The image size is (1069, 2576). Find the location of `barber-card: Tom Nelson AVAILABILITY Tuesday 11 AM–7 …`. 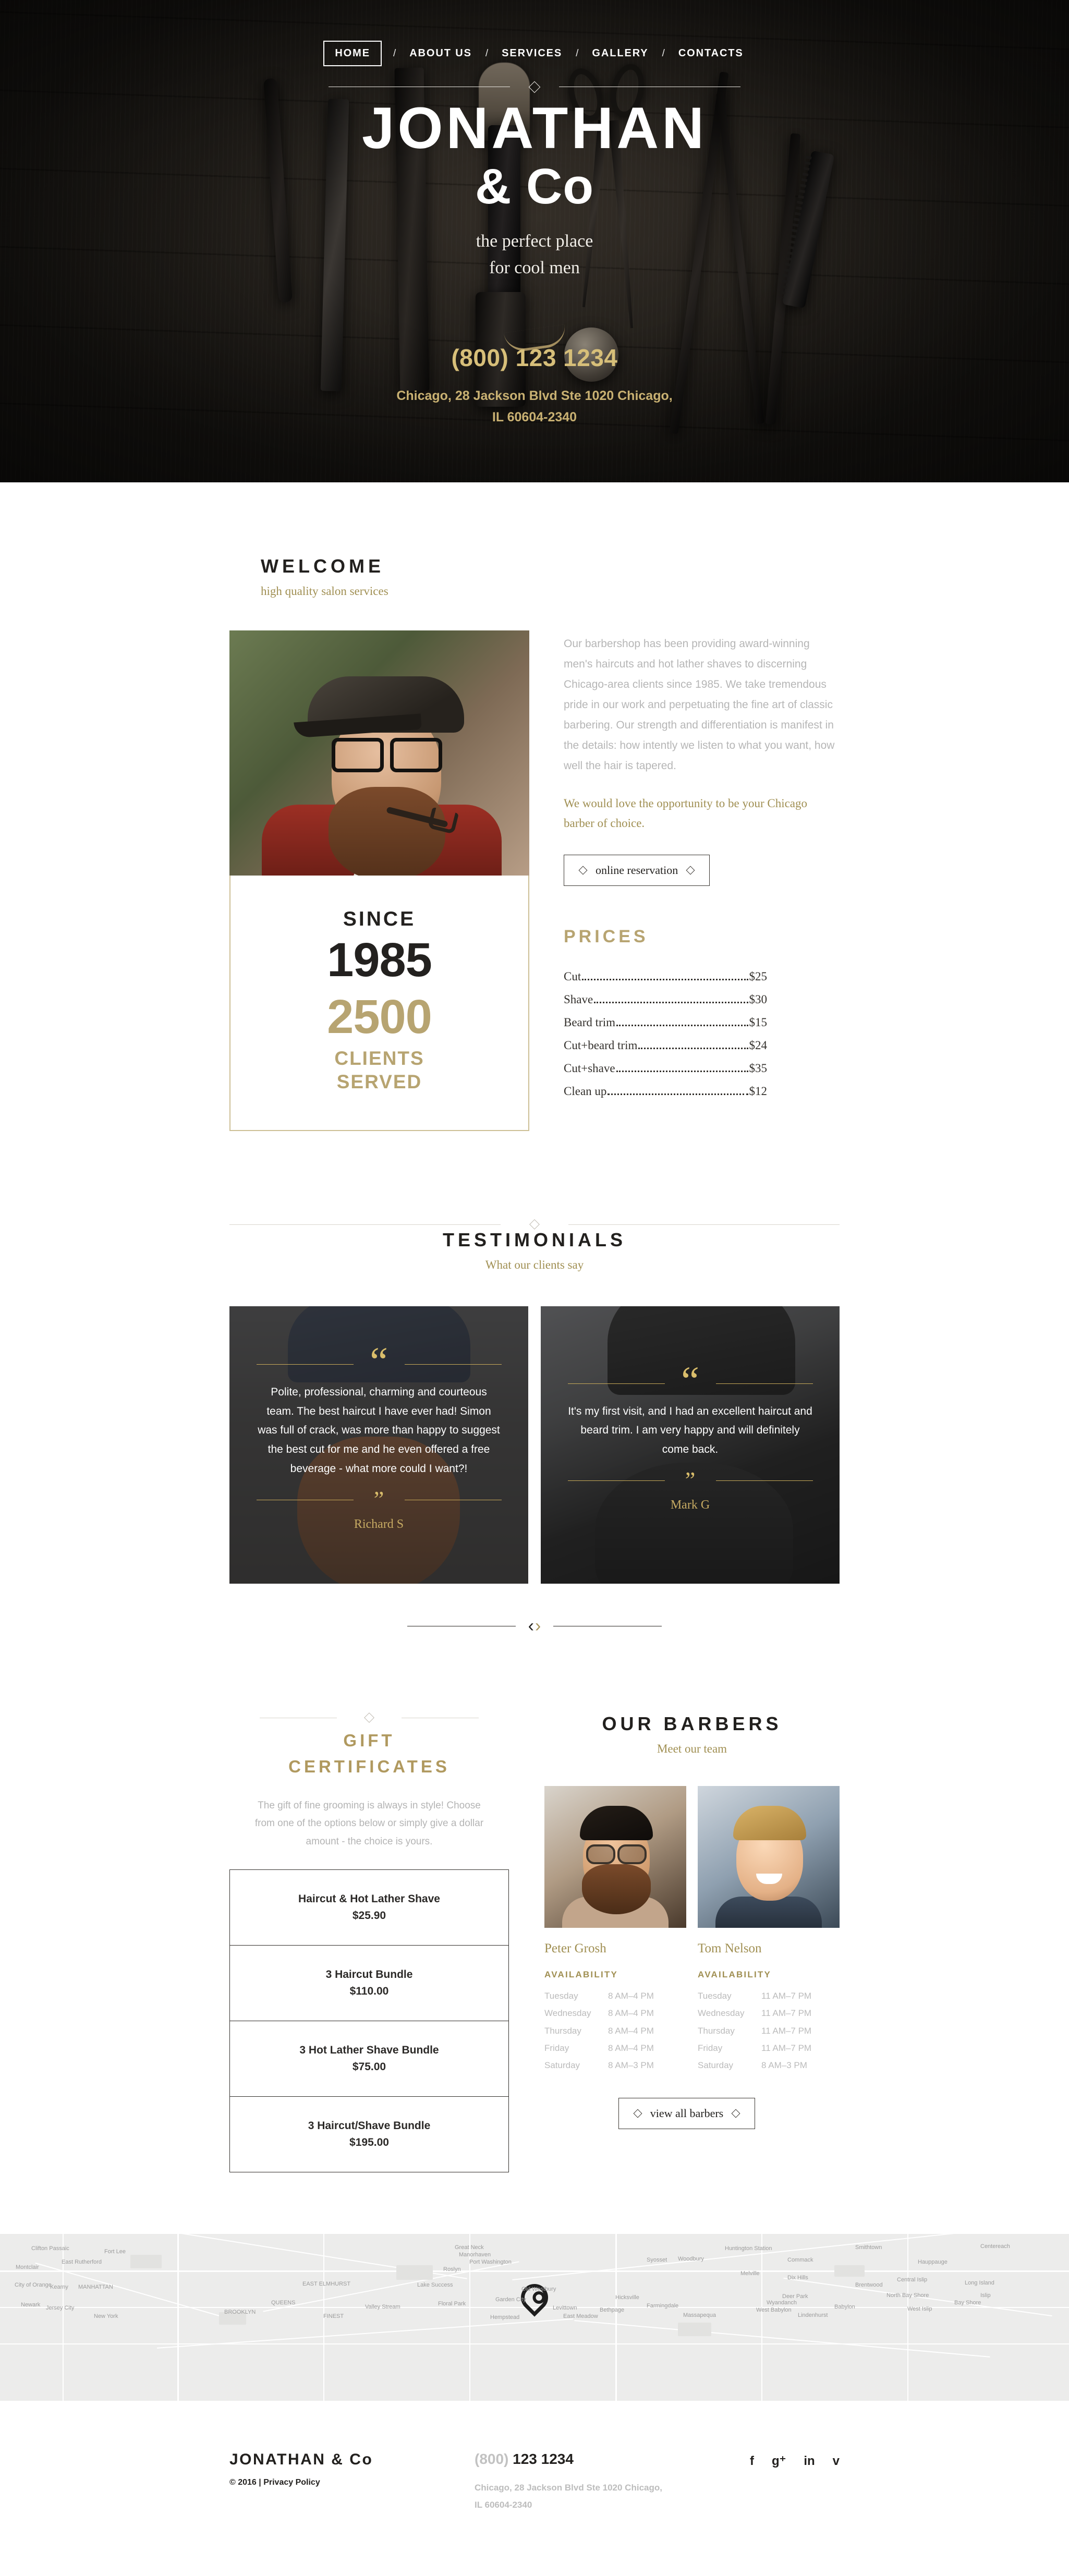

barber-card: Tom Nelson AVAILABILITY Tuesday 11 AM–7 … is located at coordinates (769, 1930).